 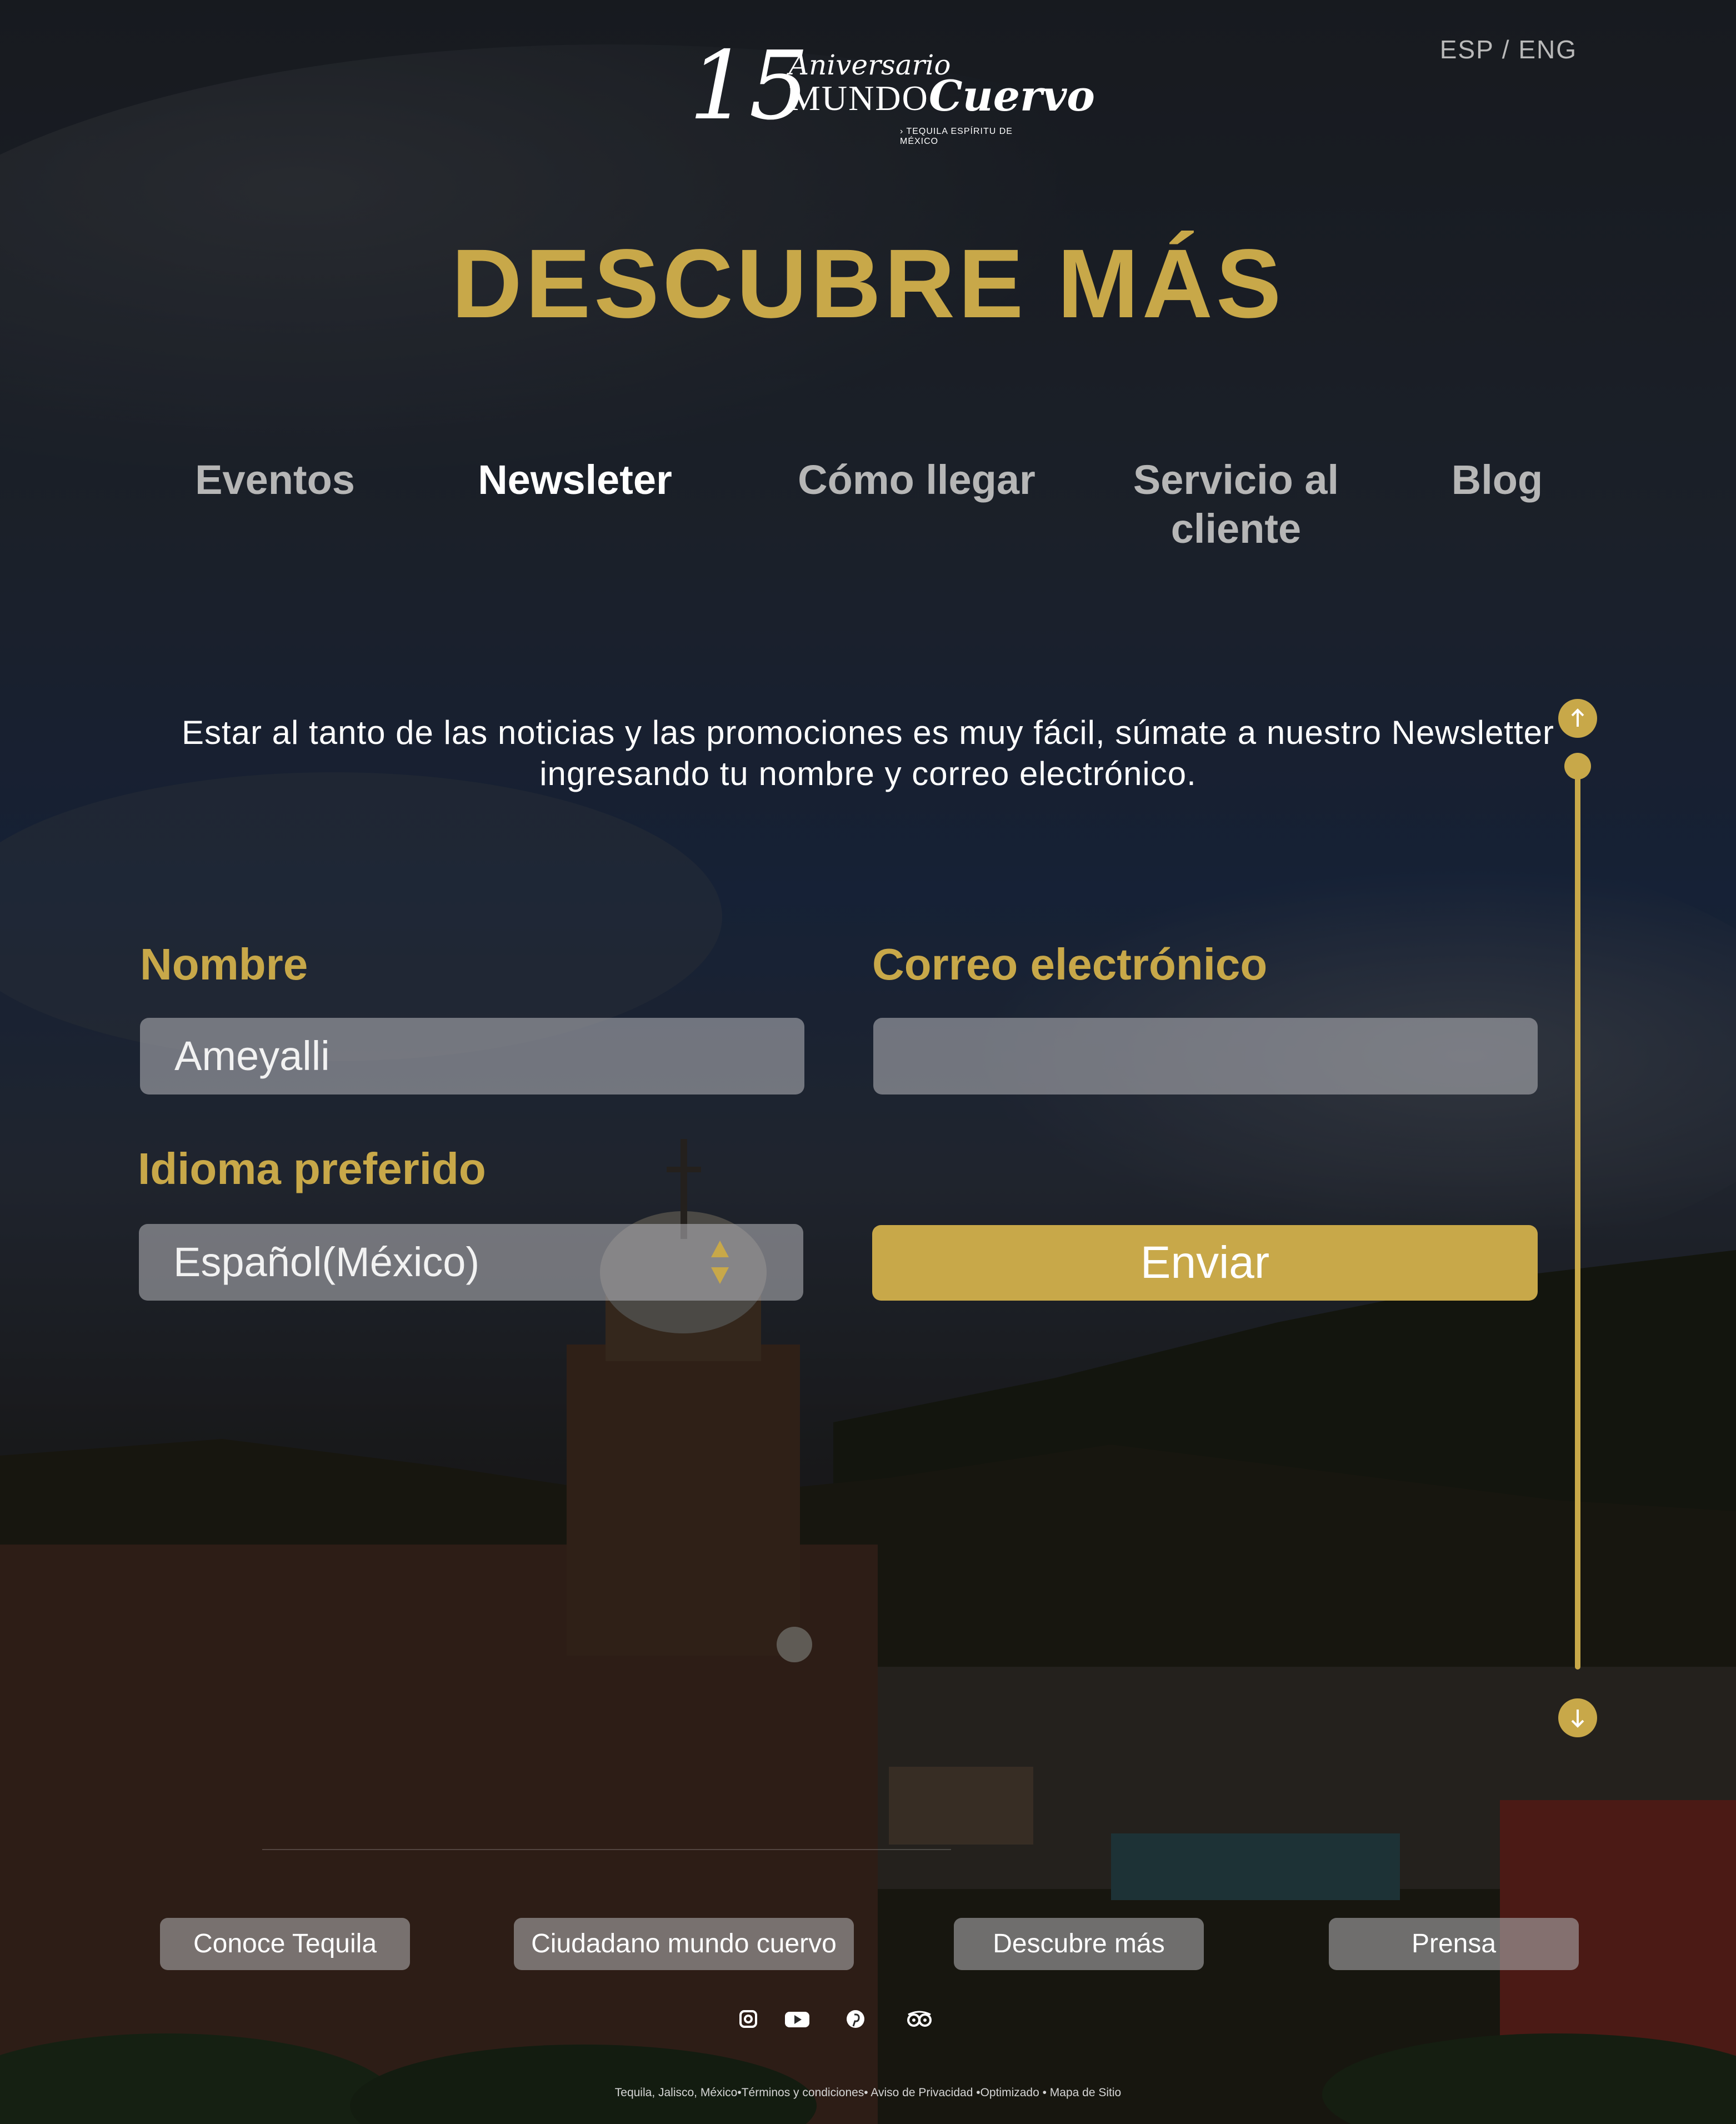 I want to click on logo-aniversario: Aniversario, so click(x=870, y=65).